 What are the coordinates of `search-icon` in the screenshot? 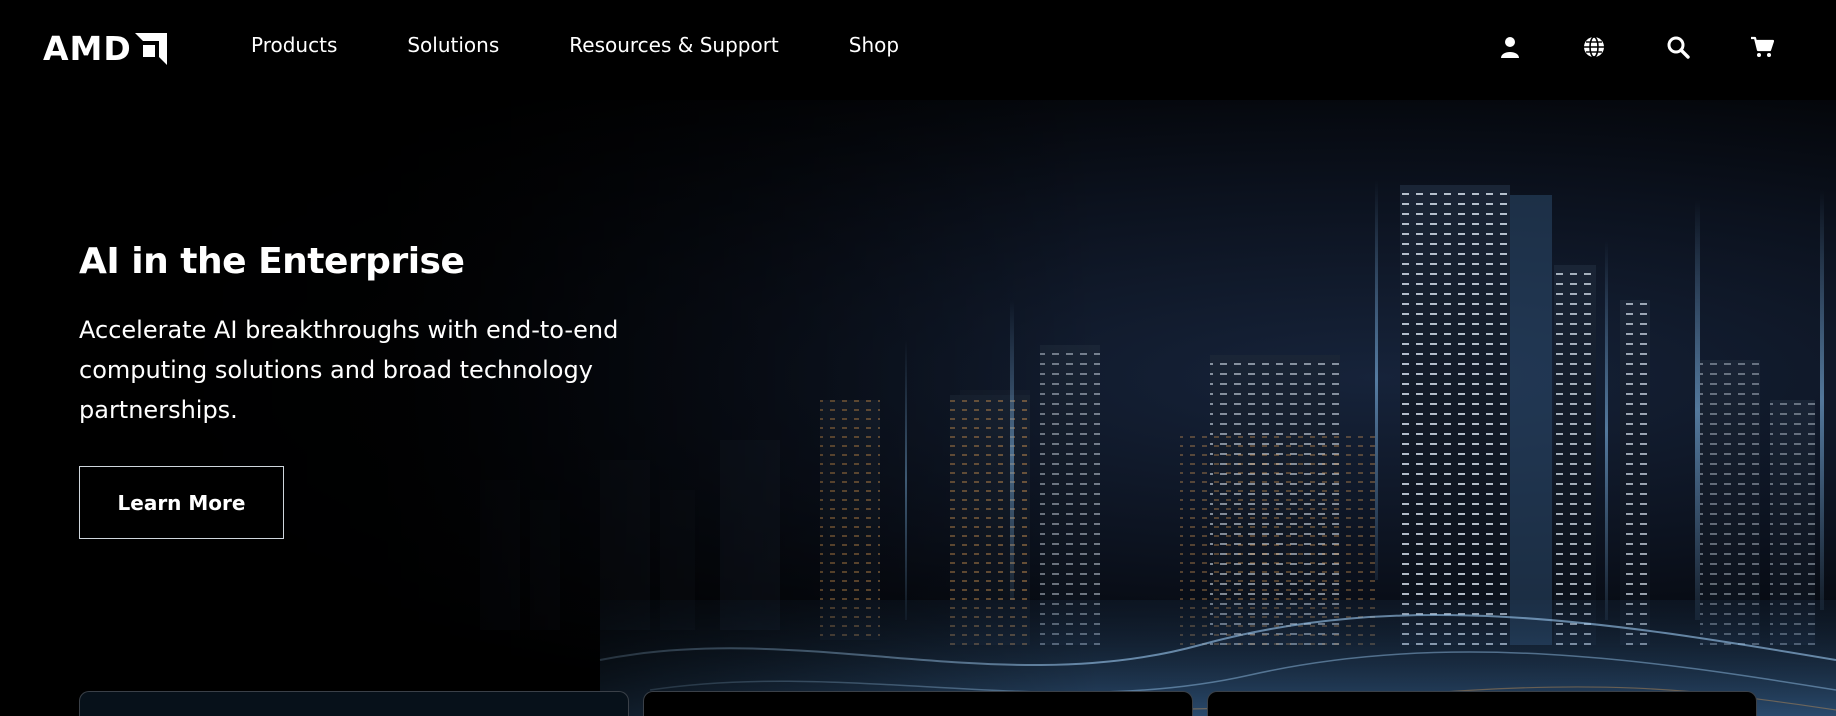 It's located at (1678, 47).